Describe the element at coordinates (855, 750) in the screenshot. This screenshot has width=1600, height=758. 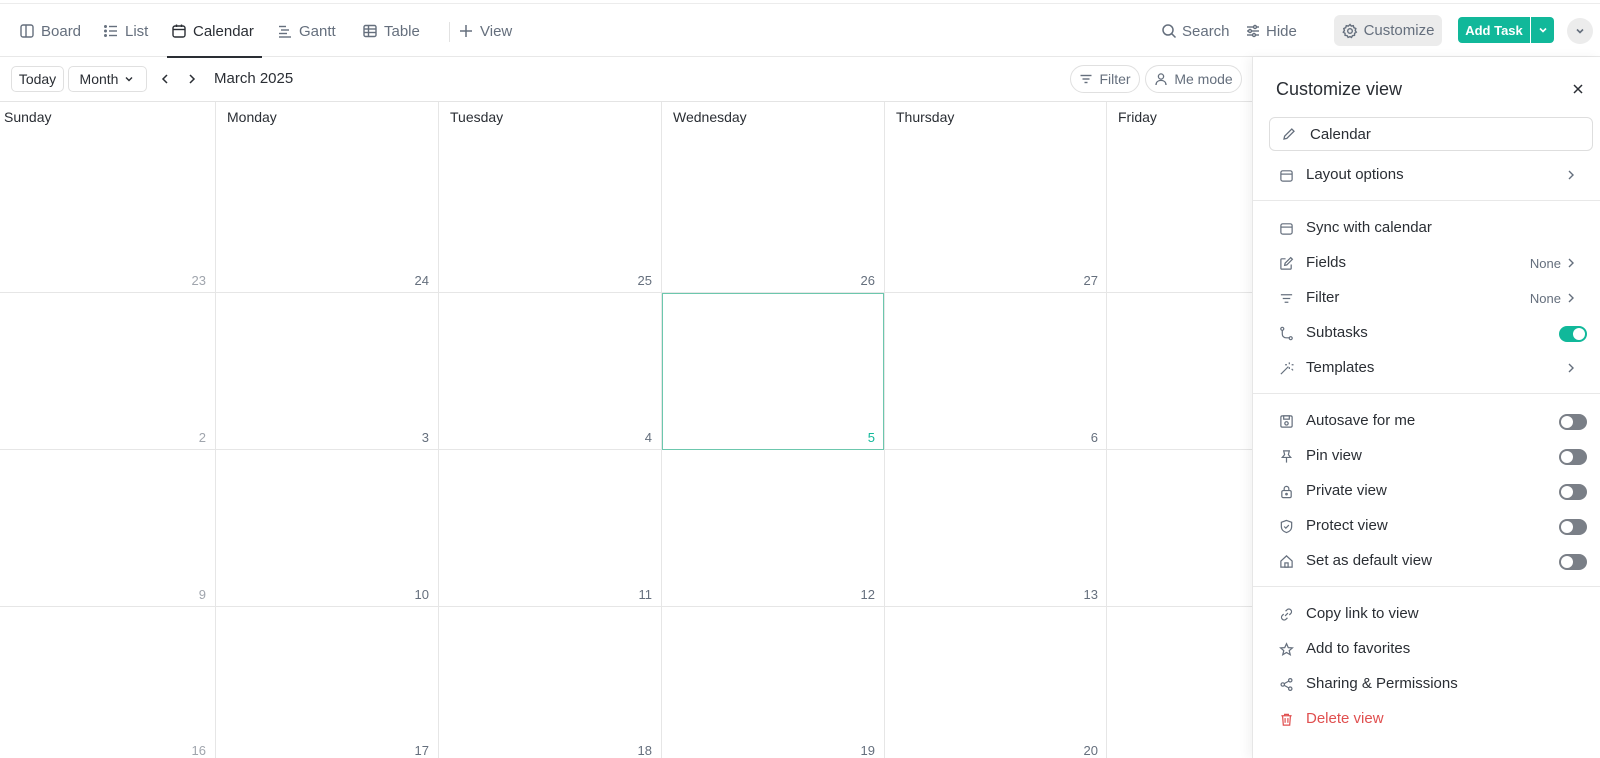
I see `day-cell-number: 19` at that location.